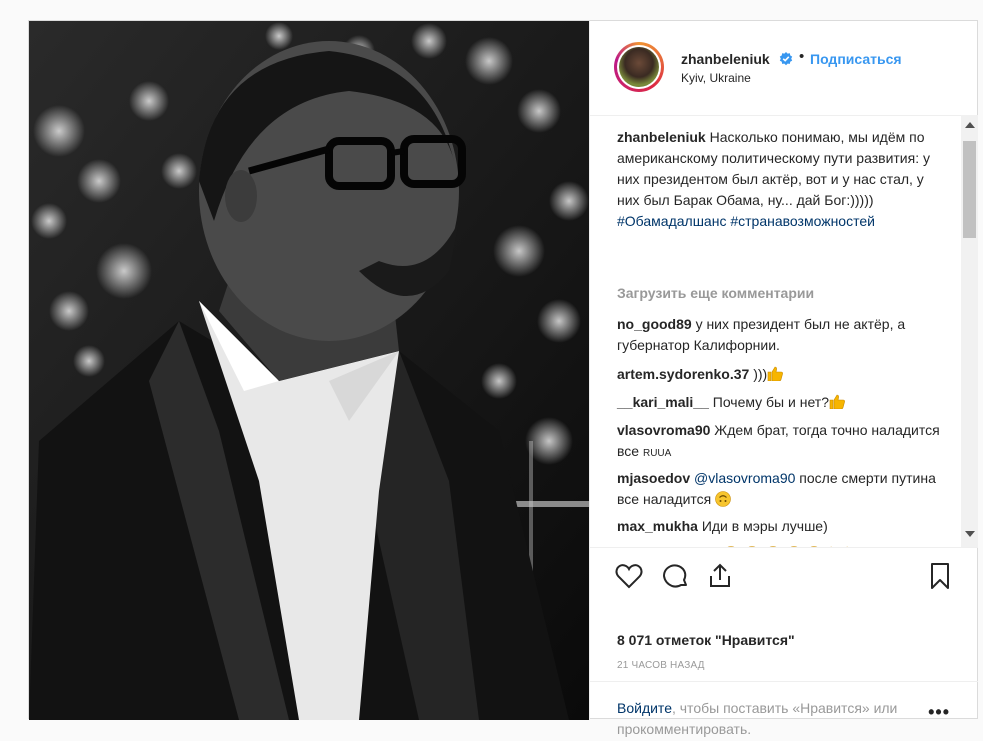 The width and height of the screenshot is (983, 741). Describe the element at coordinates (644, 708) in the screenshot. I see `login-link: Войдите` at that location.